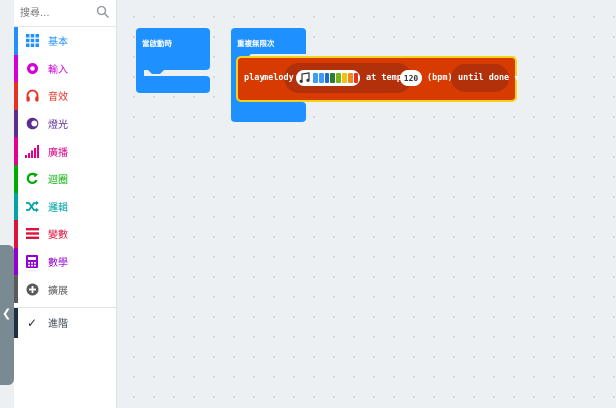  Describe the element at coordinates (58, 264) in the screenshot. I see `category-label: 數學` at that location.